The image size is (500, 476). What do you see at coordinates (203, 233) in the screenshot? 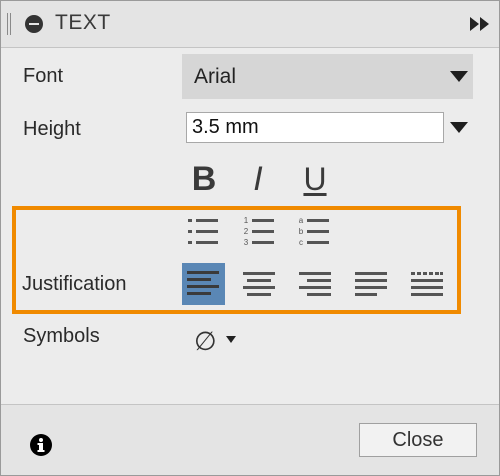
I see `bullet-list-icon` at bounding box center [203, 233].